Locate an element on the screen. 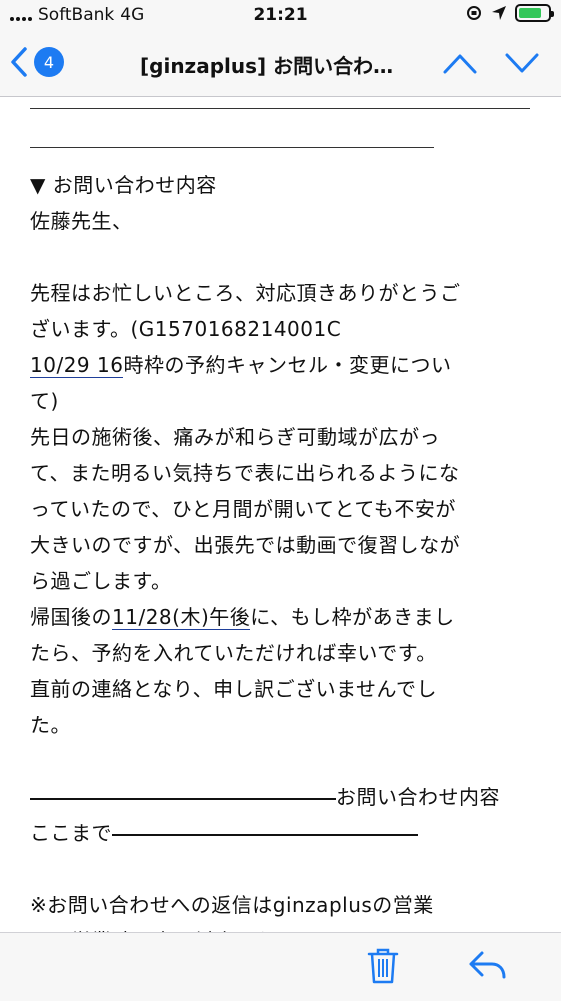 This screenshot has height=1001, width=561. text-line: 日・営業時間内の対応となります。 is located at coordinates (285, 927).